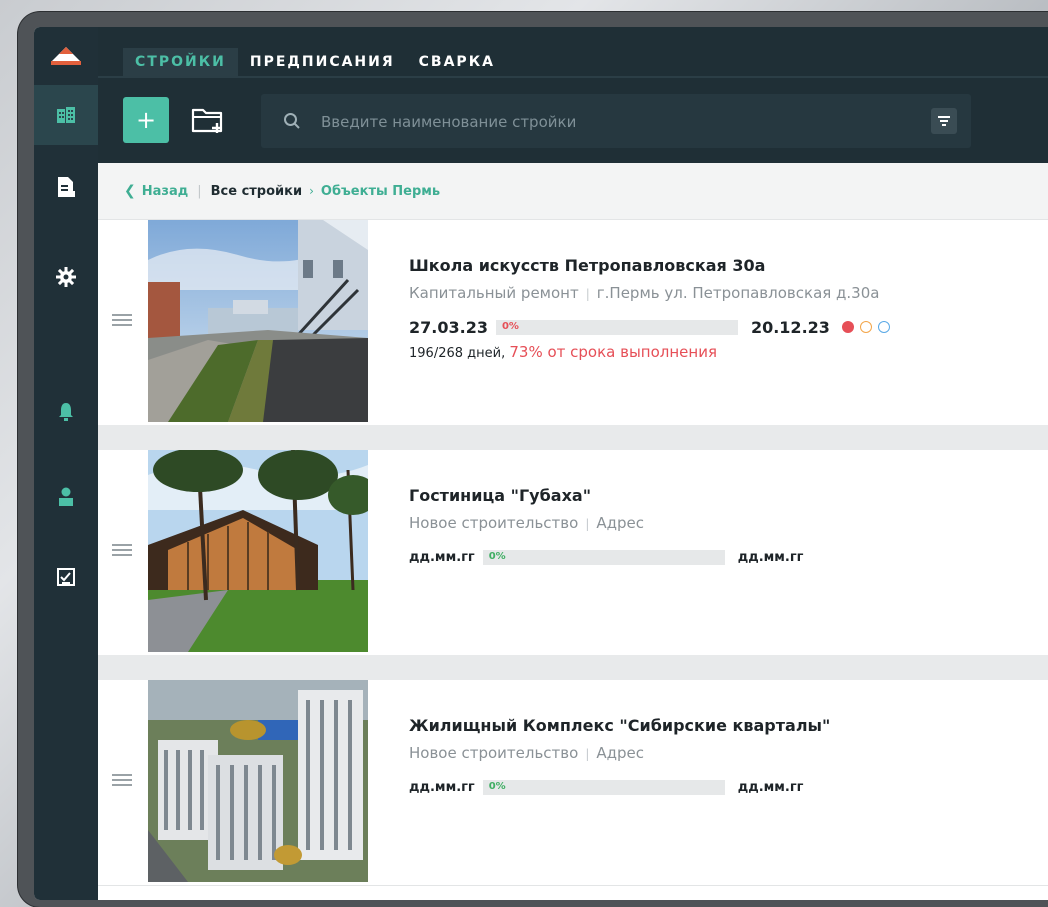 The height and width of the screenshot is (907, 1048). I want to click on project-type: Капитальный ремонт, so click(494, 293).